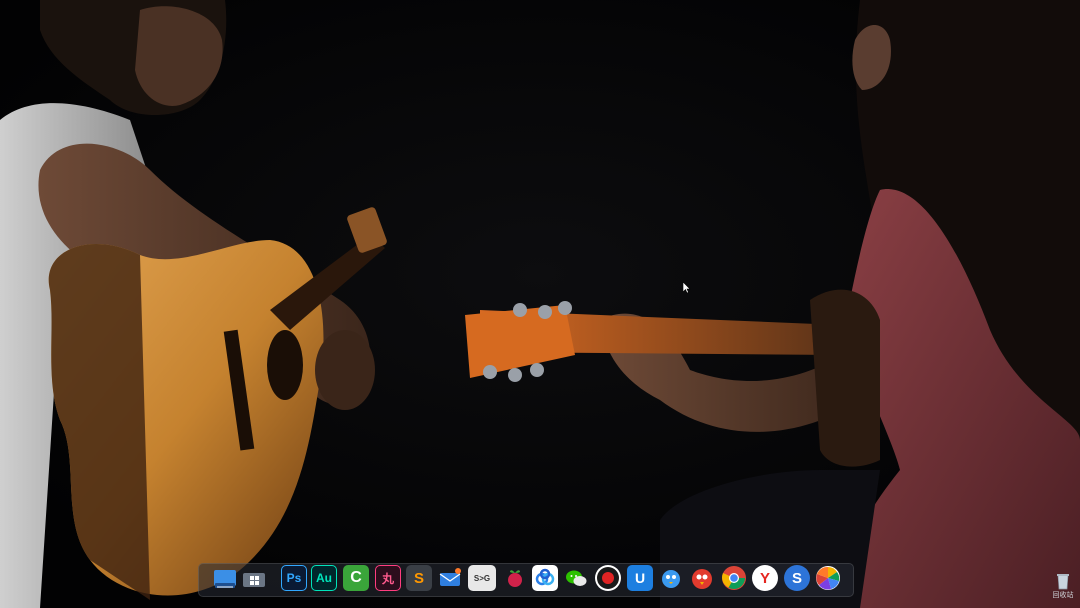 This screenshot has height=608, width=1080. I want to click on s2g-icon-label: S>G, so click(482, 578).